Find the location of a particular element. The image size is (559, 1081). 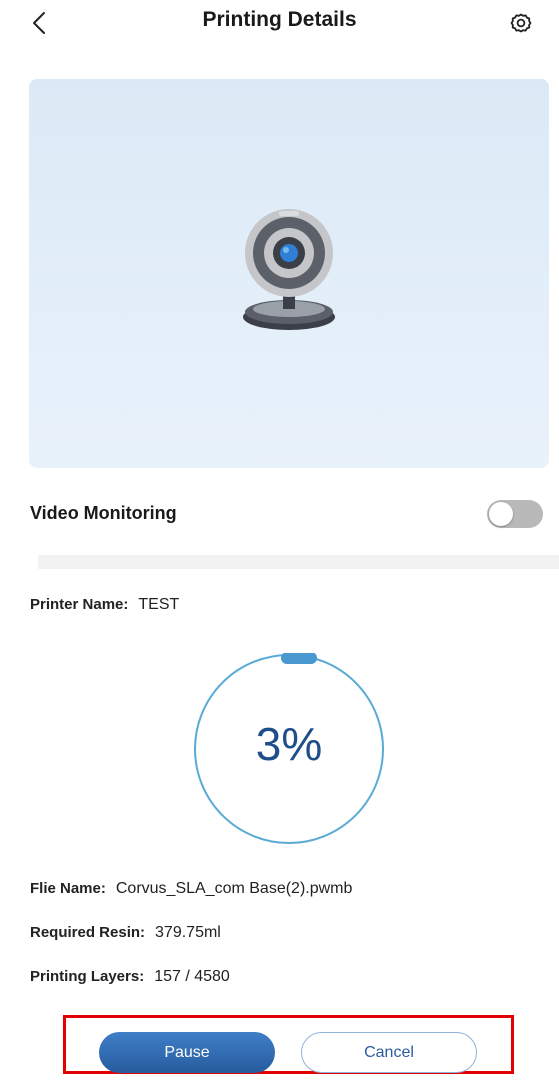

required-resin-label: Required Resin: is located at coordinates (88, 932).